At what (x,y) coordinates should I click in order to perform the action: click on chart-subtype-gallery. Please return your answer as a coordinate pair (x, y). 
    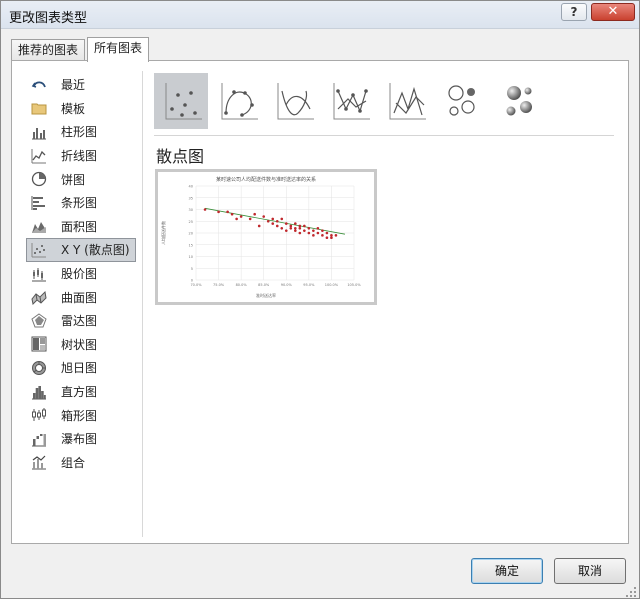
    Looking at the image, I should click on (389, 101).